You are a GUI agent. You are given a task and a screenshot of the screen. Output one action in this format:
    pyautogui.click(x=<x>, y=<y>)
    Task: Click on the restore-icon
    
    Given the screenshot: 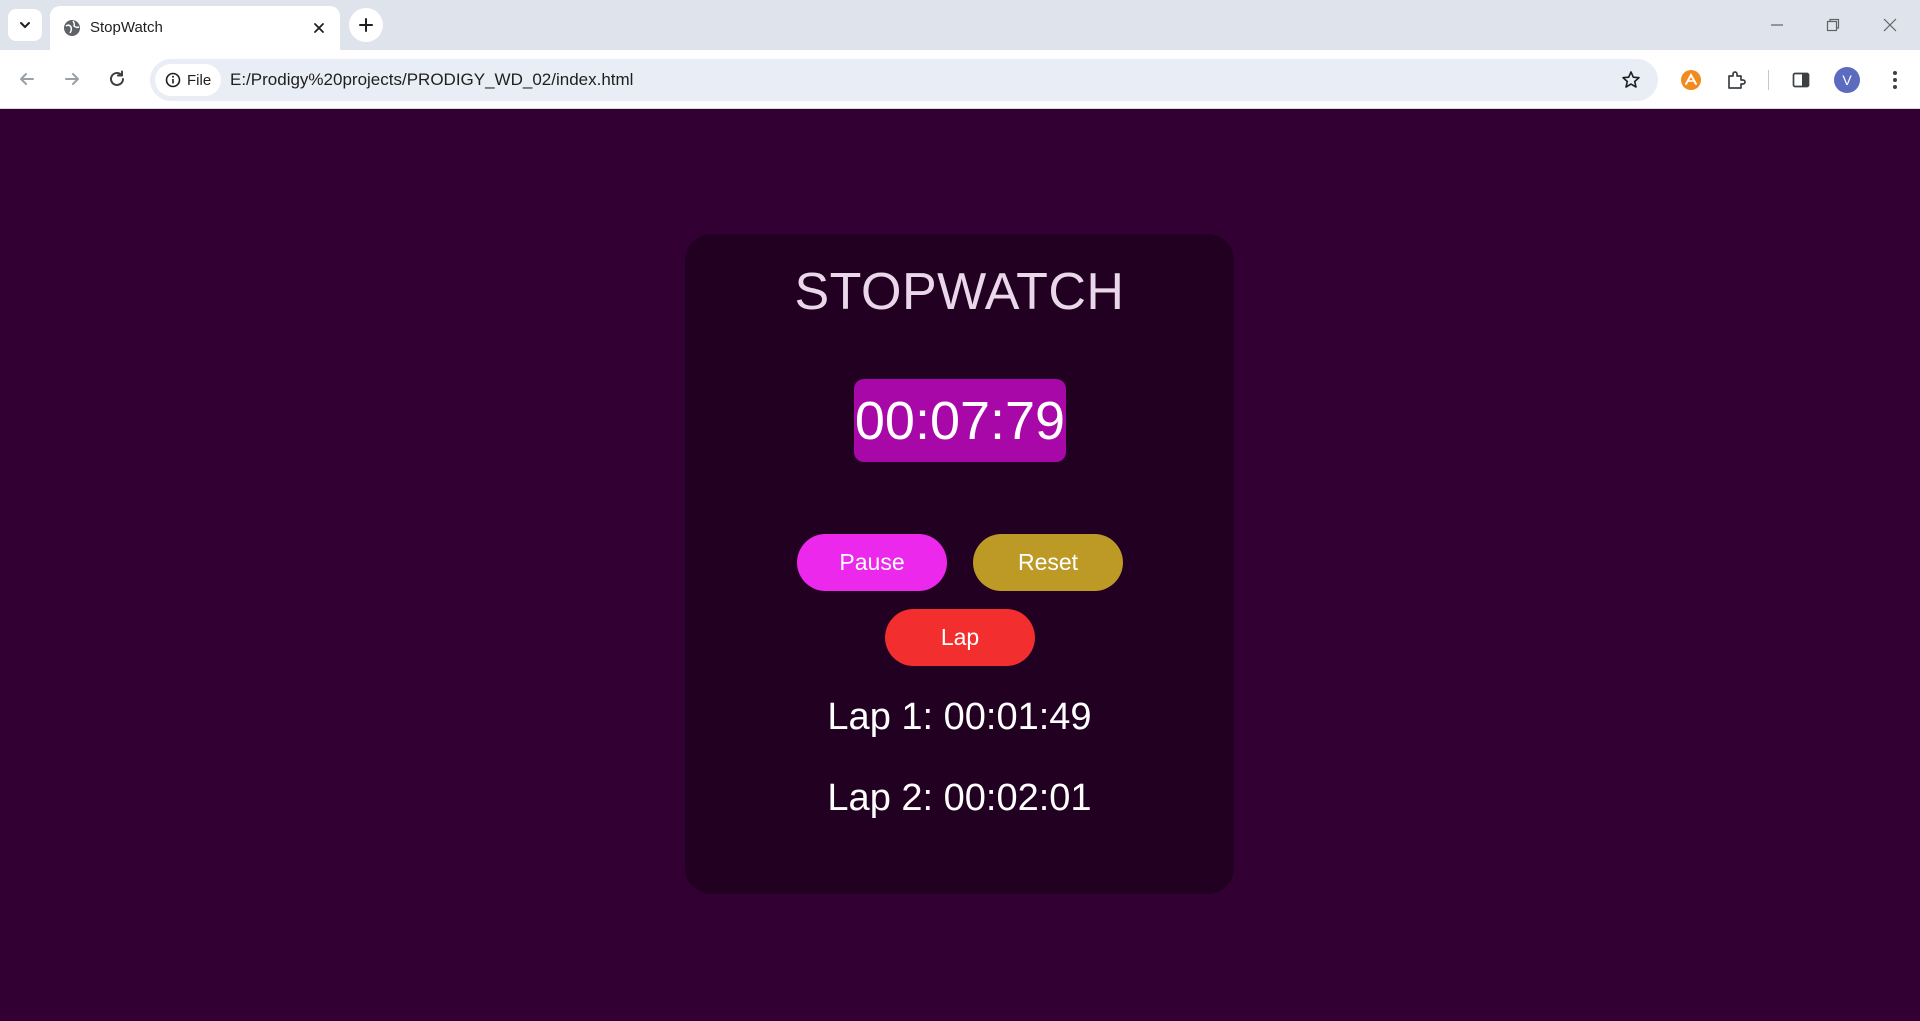 What is the action you would take?
    pyautogui.click(x=1833, y=25)
    